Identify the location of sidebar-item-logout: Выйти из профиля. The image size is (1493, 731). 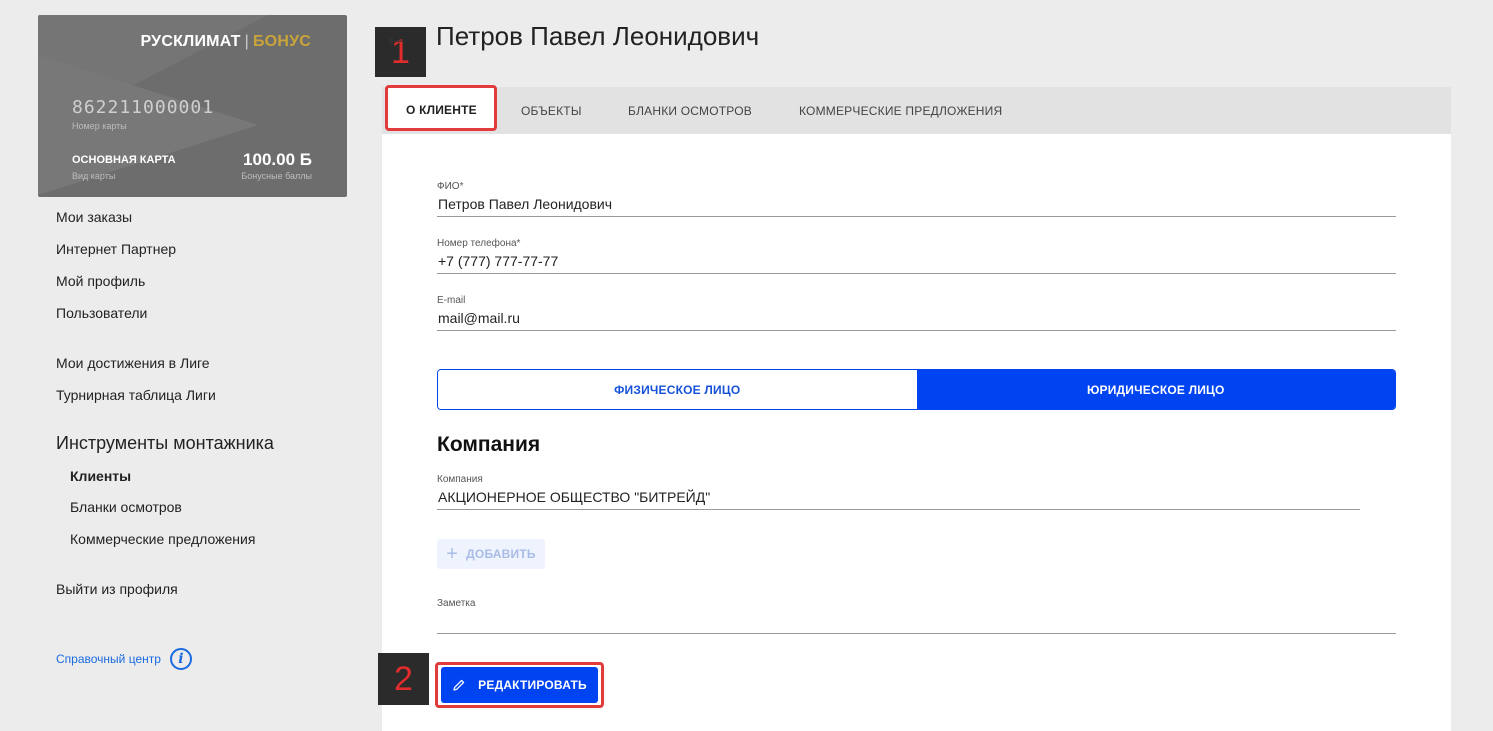
(117, 589).